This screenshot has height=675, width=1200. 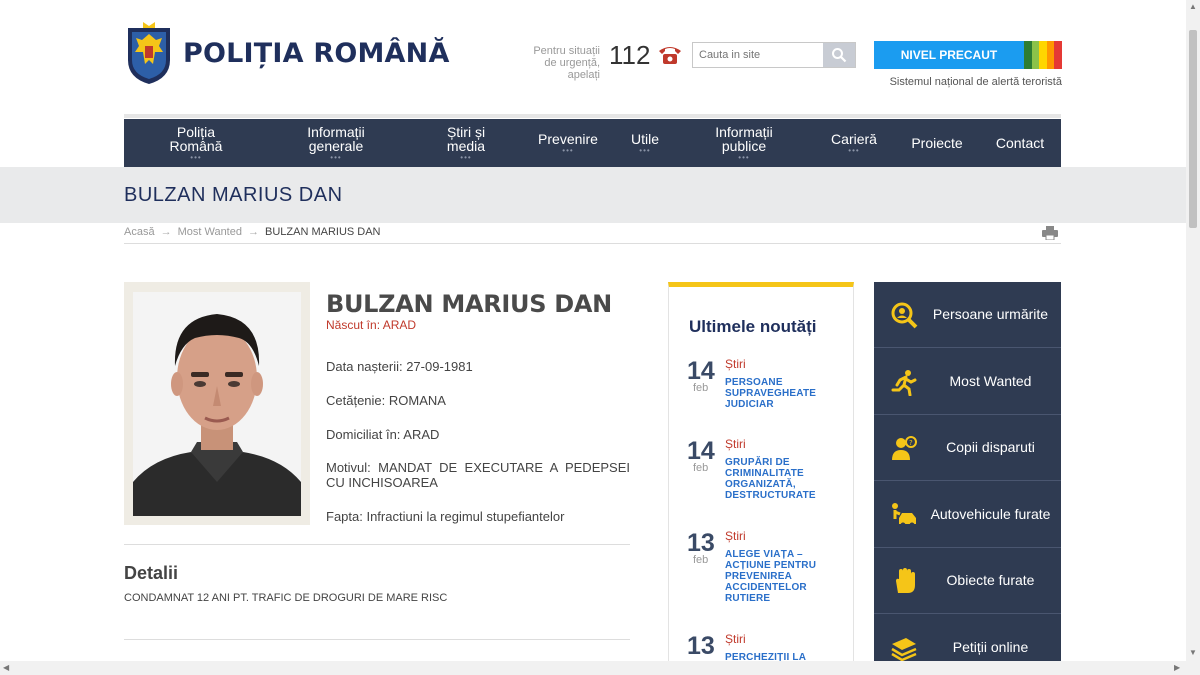 I want to click on residence: Domiciliat în: ARAD, so click(x=383, y=434).